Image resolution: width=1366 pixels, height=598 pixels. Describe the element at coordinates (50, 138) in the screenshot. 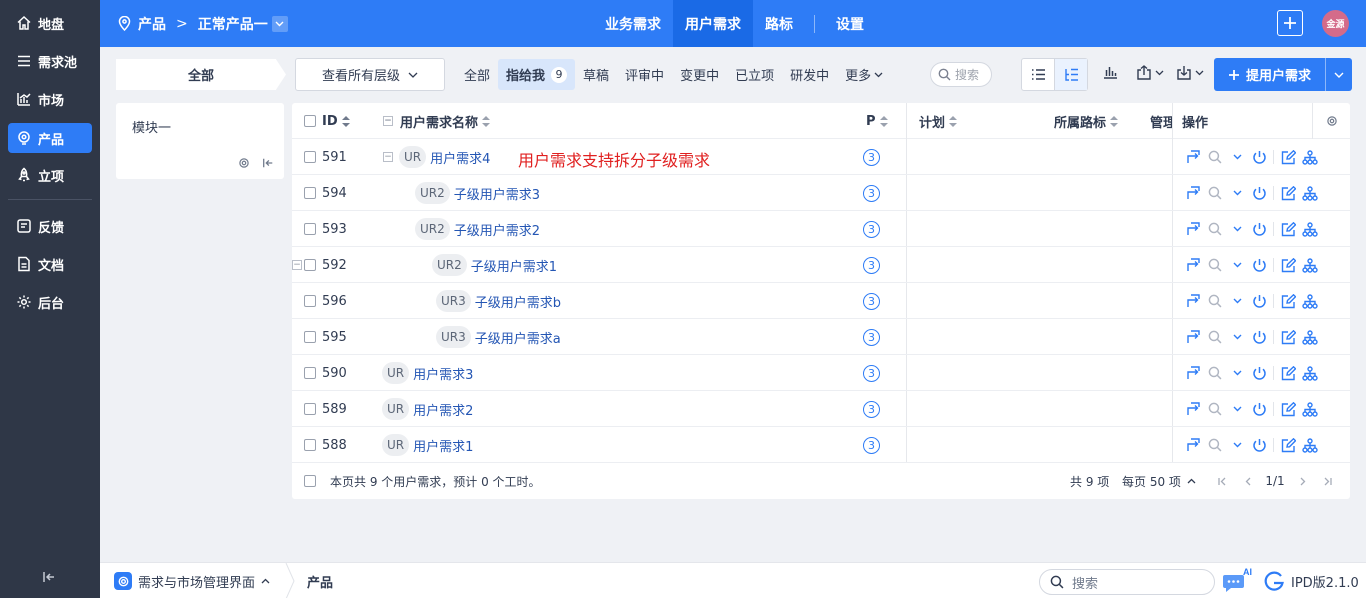

I see `sidebar-item-product: 产品` at that location.